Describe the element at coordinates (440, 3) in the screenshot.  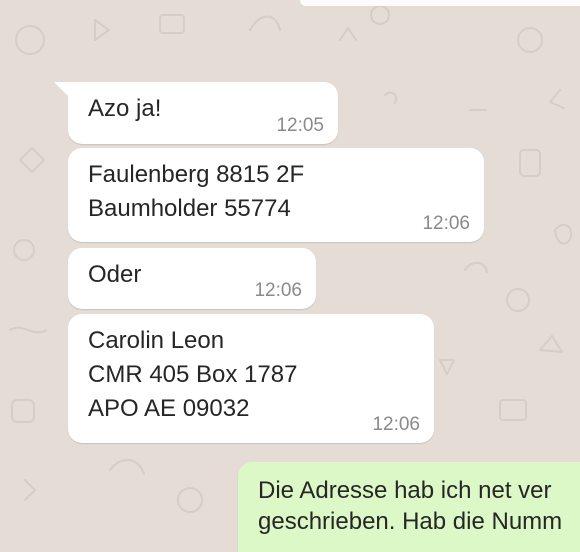
I see `previous-message-edge` at that location.